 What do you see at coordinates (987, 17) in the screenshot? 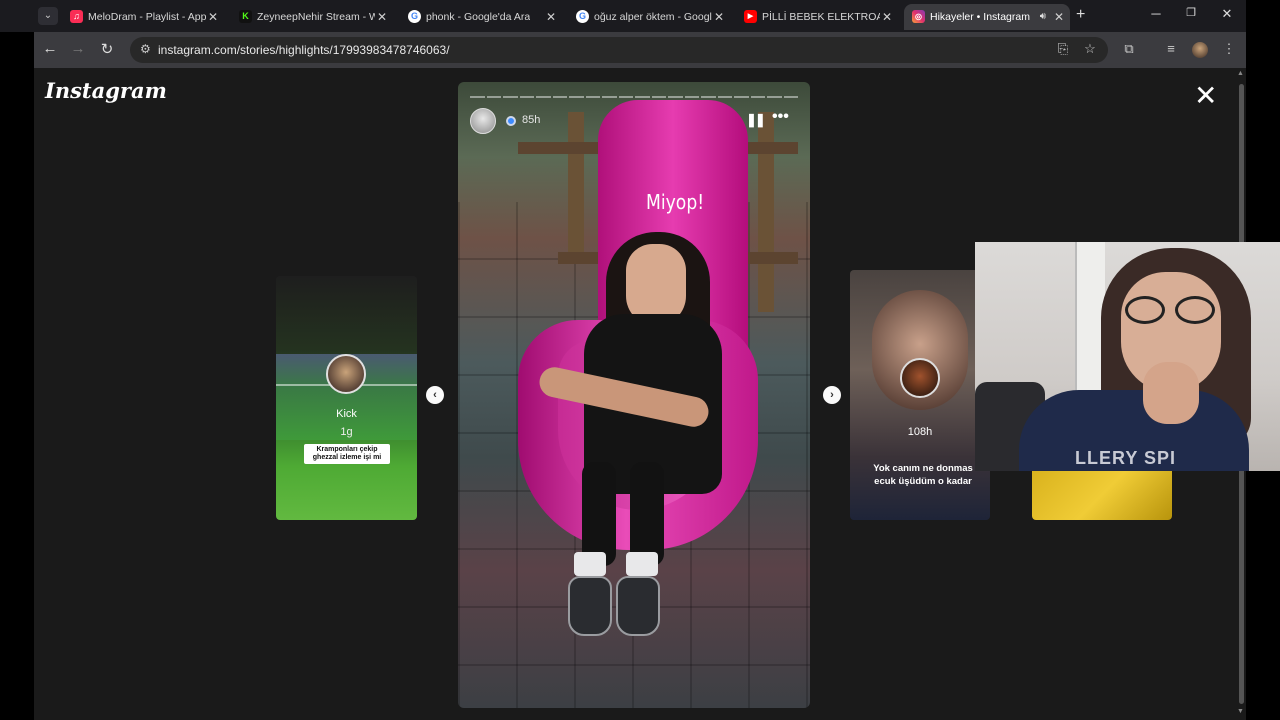
I see `tab-instagram: ◎ Hikayeler • Instagram 🔊︎ ✕` at bounding box center [987, 17].